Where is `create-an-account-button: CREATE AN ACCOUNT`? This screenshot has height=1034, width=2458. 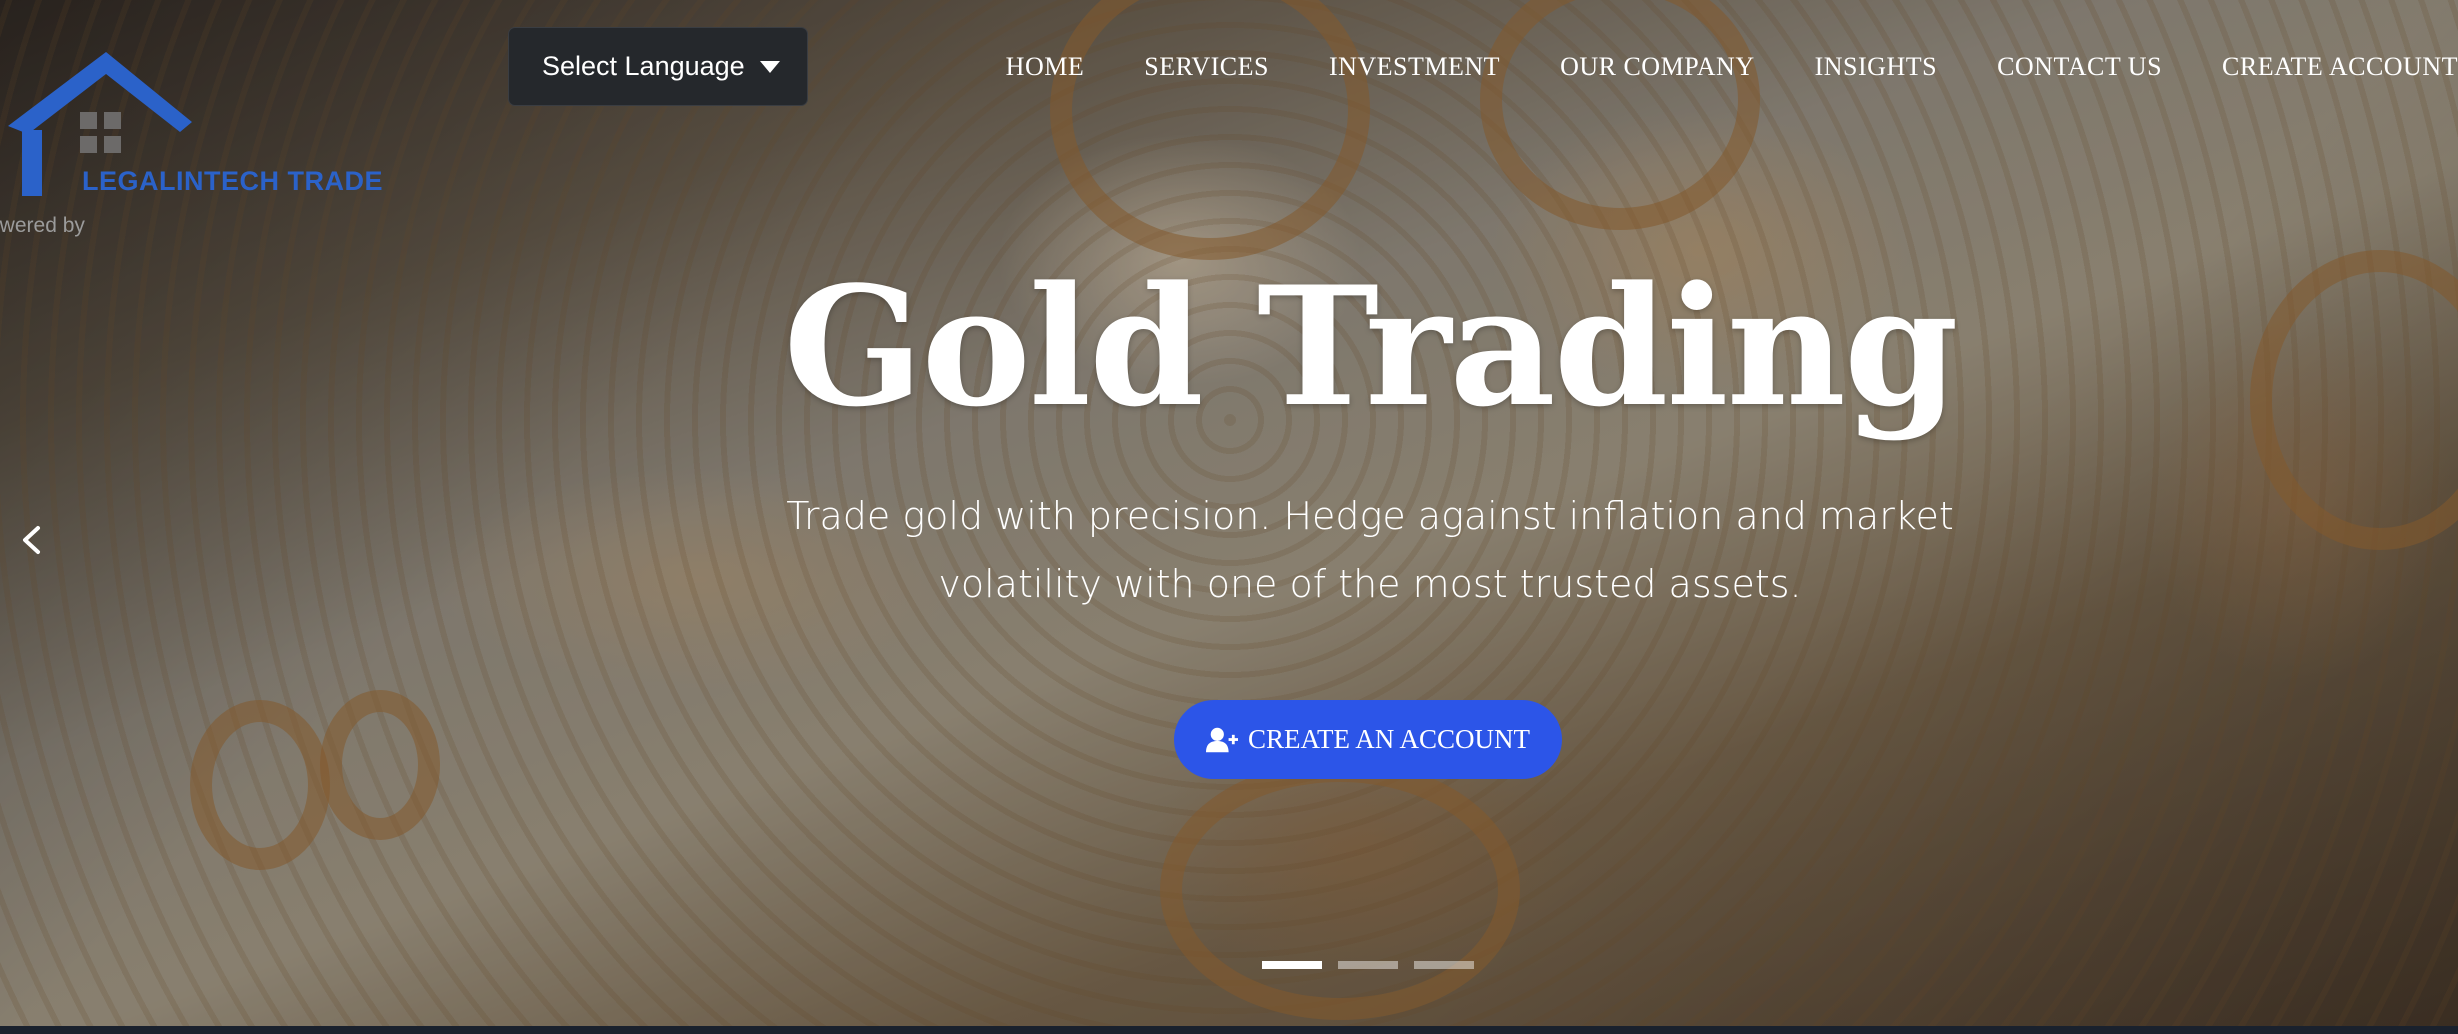
create-an-account-button: CREATE AN ACCOUNT is located at coordinates (1368, 739).